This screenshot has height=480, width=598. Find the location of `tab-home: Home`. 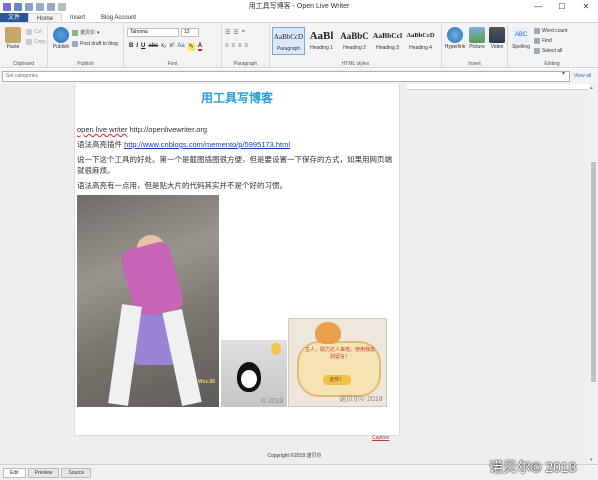

tab-home: Home is located at coordinates (45, 17).